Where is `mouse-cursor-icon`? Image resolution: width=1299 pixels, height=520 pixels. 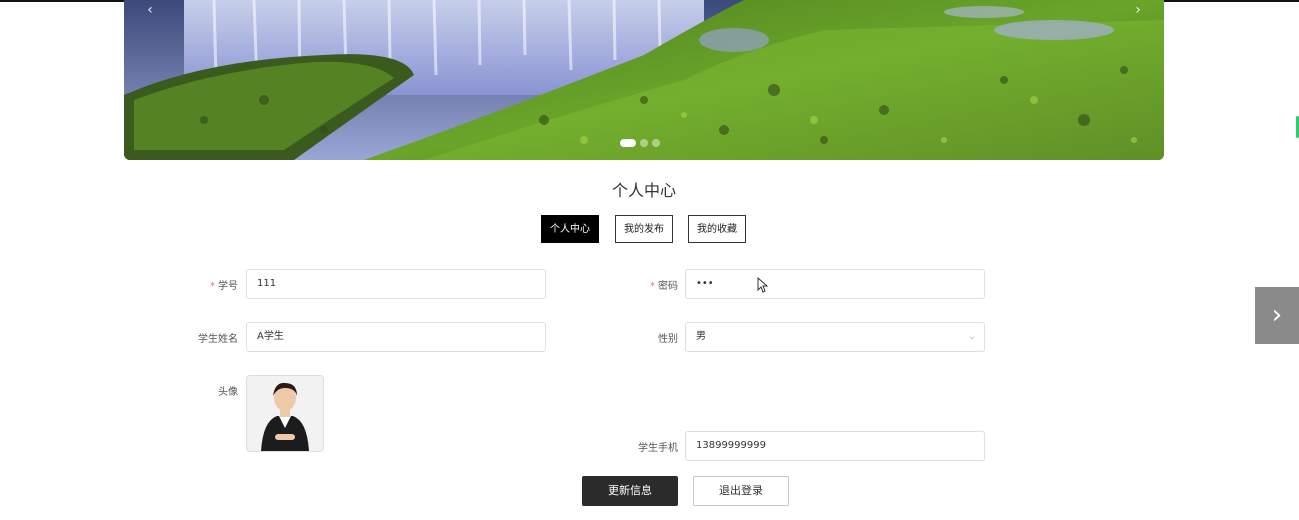 mouse-cursor-icon is located at coordinates (763, 285).